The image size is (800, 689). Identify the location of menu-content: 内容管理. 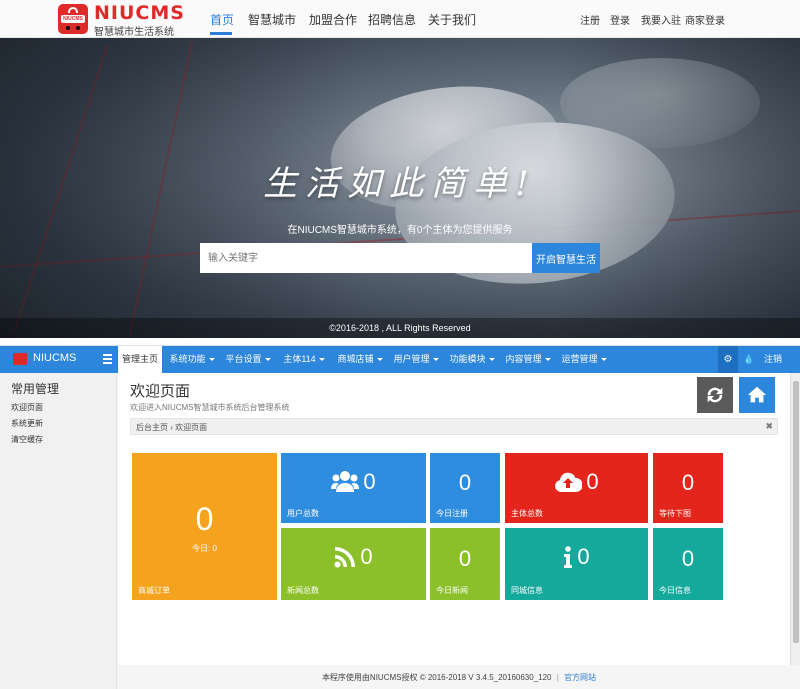
(528, 359).